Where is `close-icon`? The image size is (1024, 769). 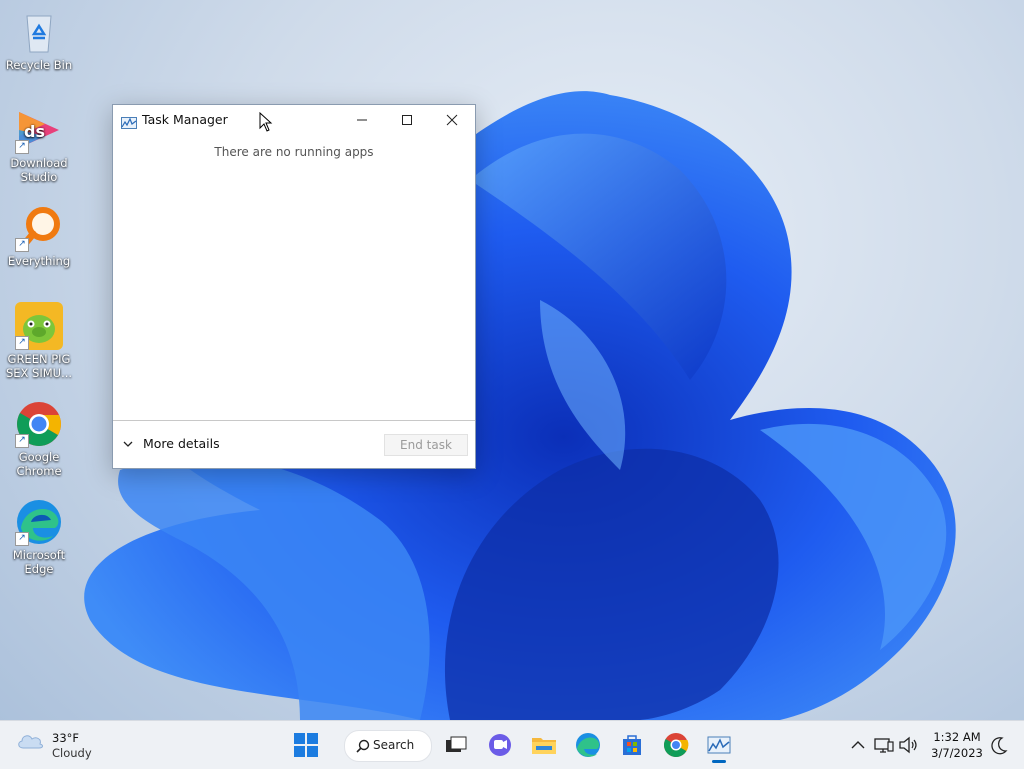
close-icon is located at coordinates (452, 120).